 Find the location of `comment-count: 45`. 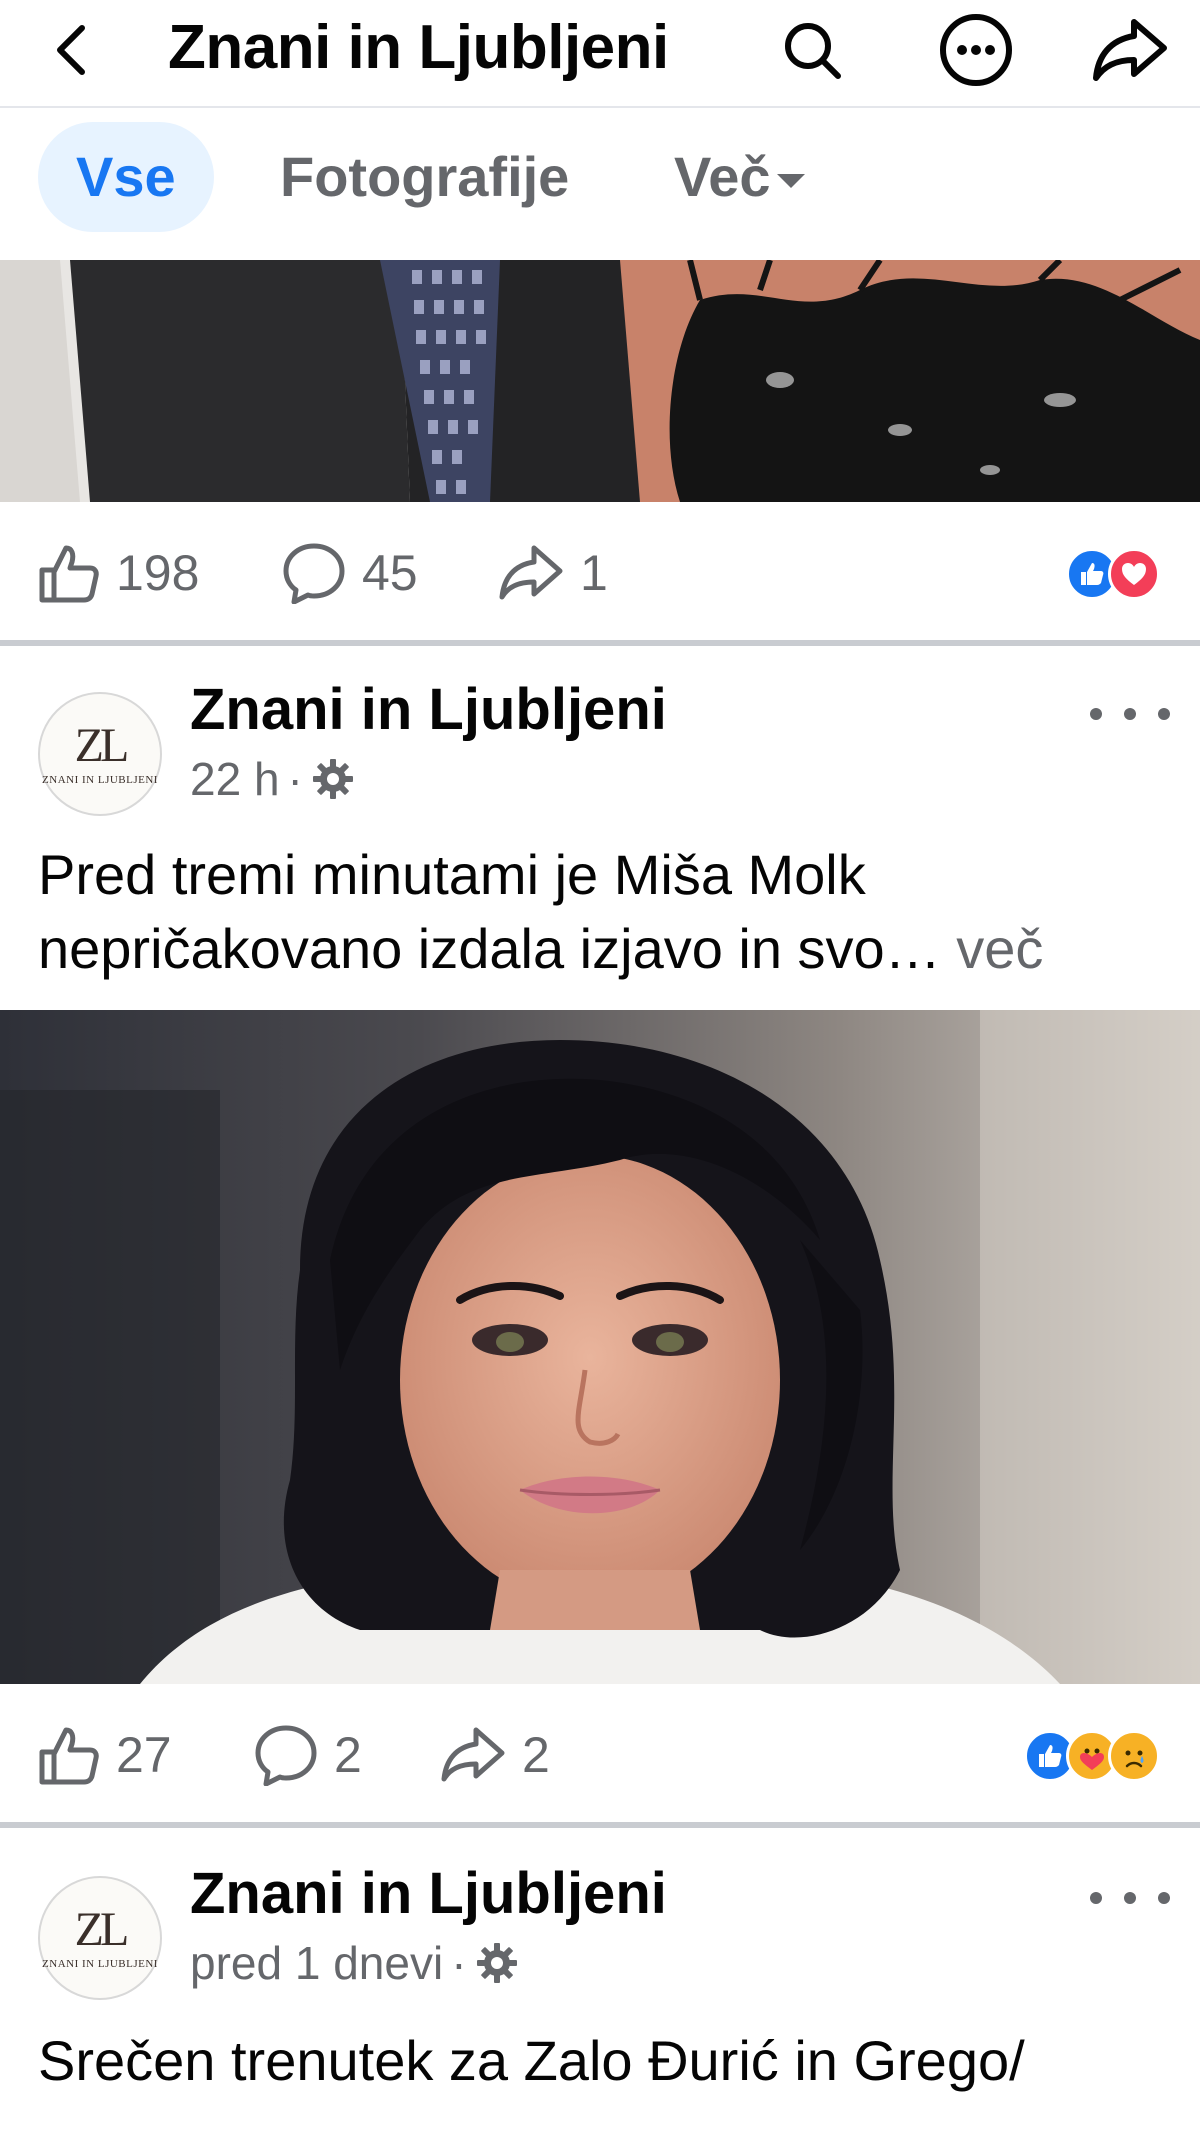

comment-count: 45 is located at coordinates (390, 573).